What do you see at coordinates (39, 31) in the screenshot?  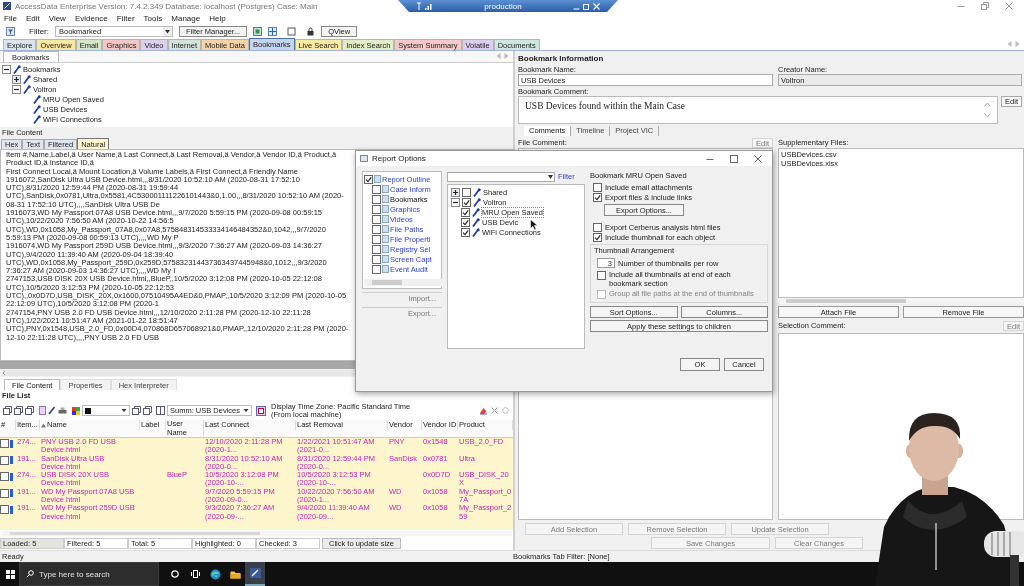 I see `filter-label: Filter:` at bounding box center [39, 31].